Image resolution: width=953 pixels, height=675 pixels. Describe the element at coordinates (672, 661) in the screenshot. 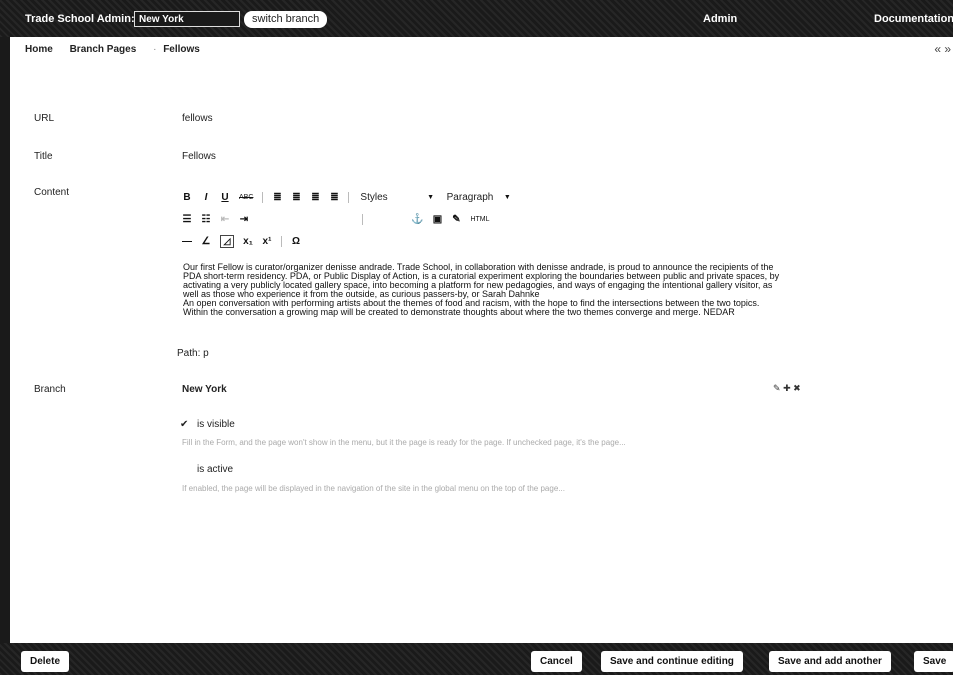

I see `save-continue-button: Save and continue editing` at that location.